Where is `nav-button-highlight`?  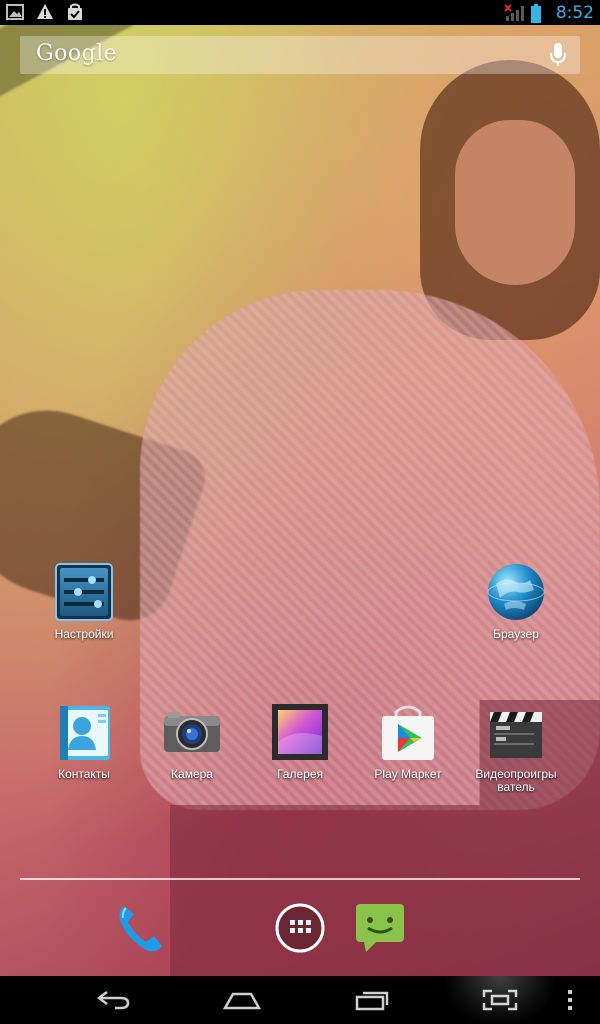
nav-button-highlight is located at coordinates (500, 1000).